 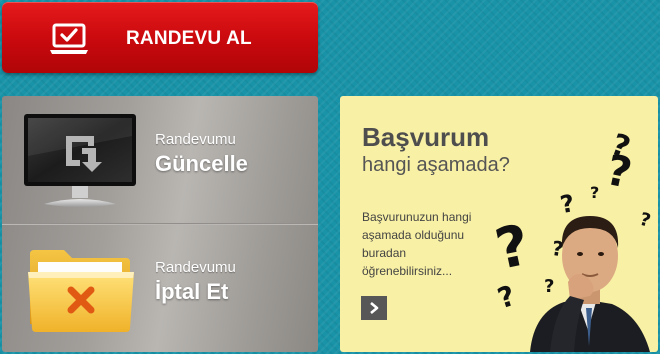 I want to click on chevron-right-icon, so click(x=374, y=308).